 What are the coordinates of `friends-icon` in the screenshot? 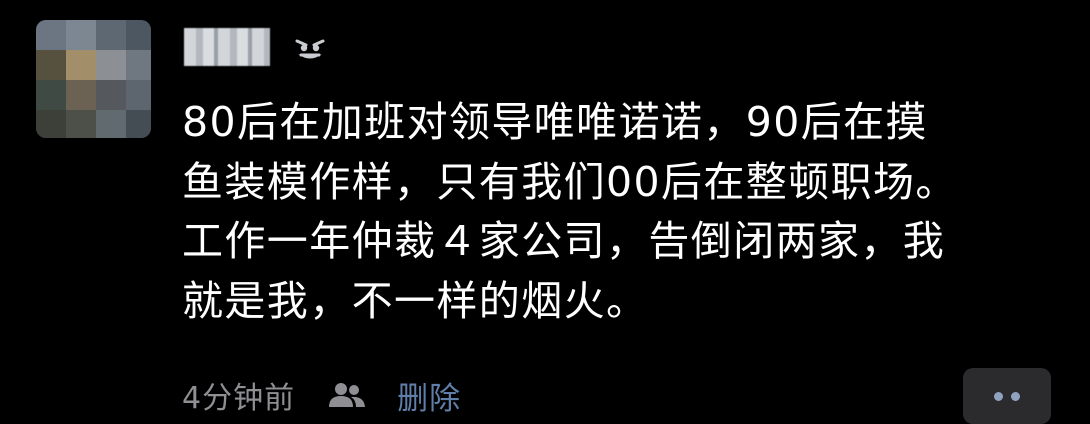 It's located at (347, 395).